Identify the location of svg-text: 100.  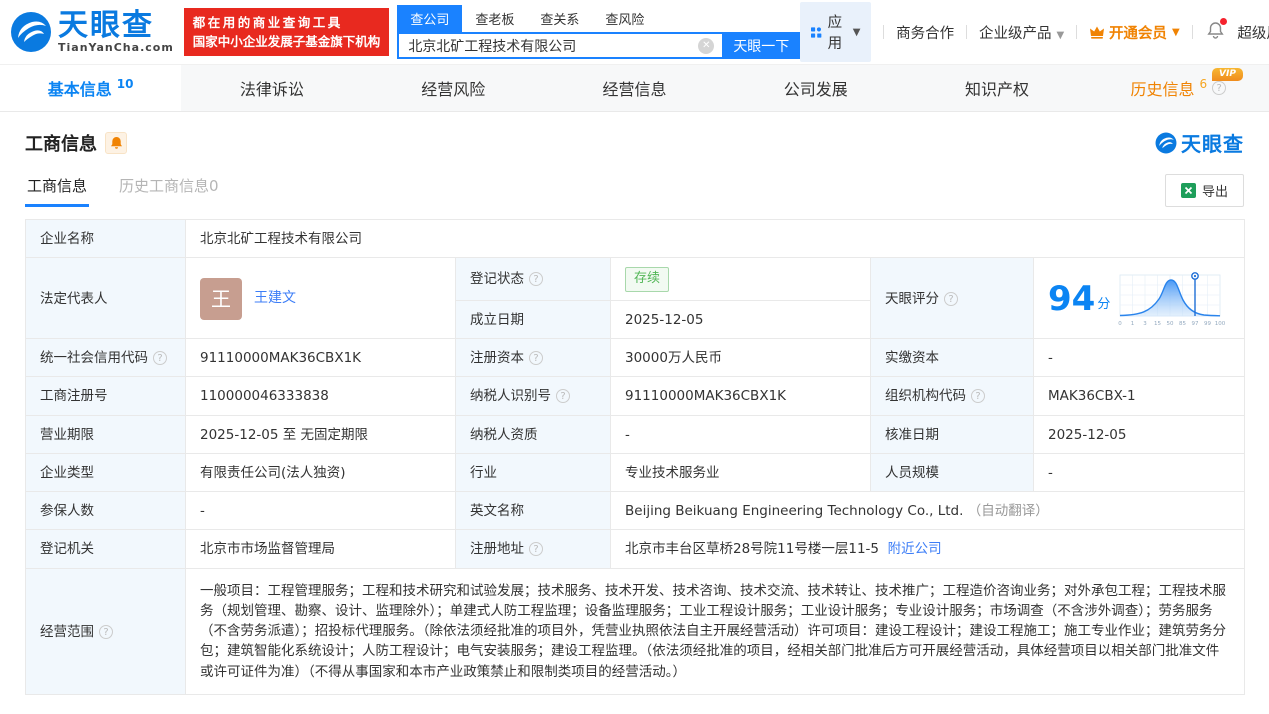
(1220, 324).